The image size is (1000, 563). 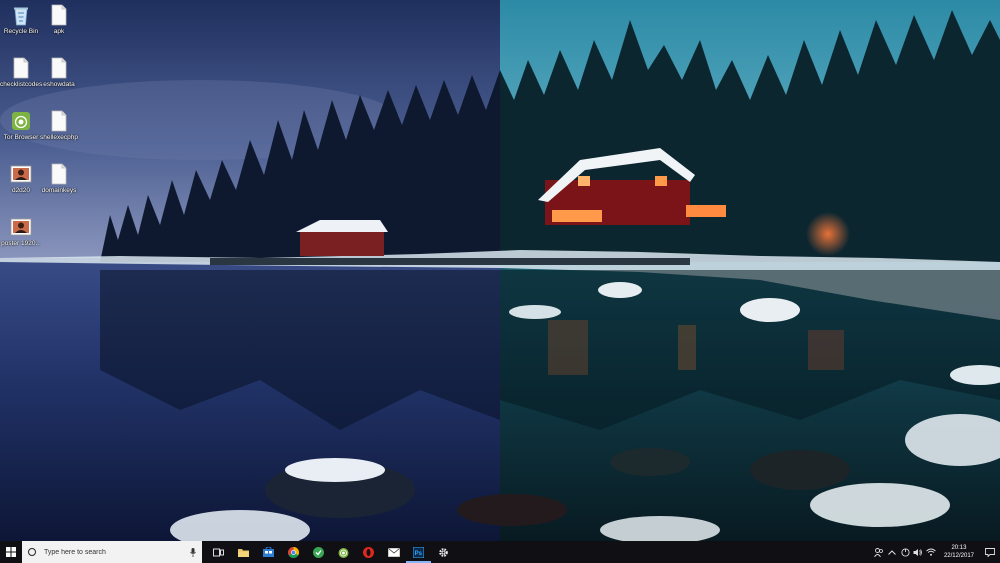 I want to click on clock-date: 22/12/2017, so click(x=958, y=556).